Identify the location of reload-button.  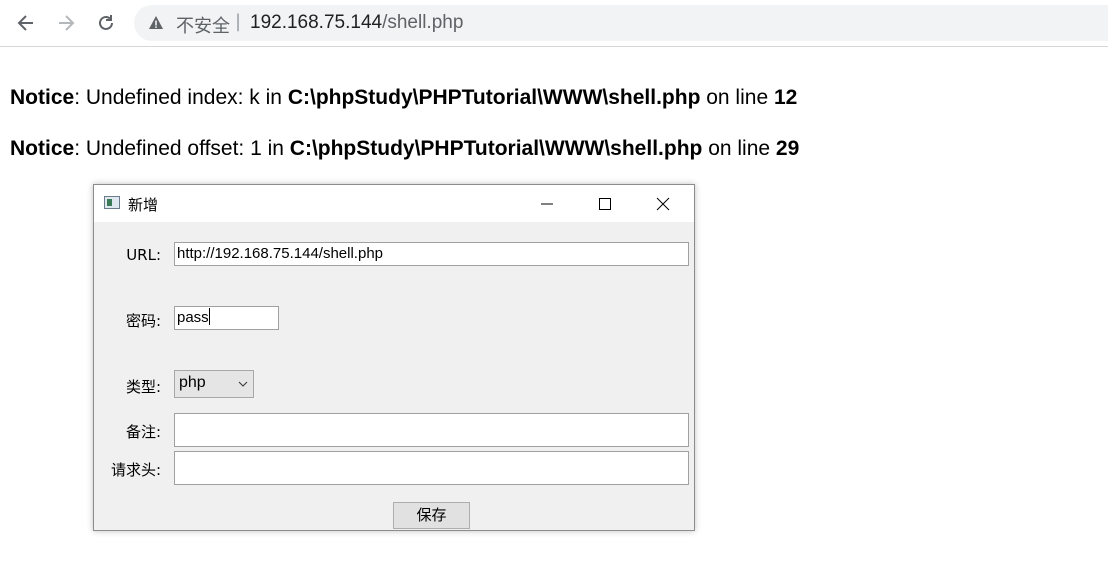
(106, 23).